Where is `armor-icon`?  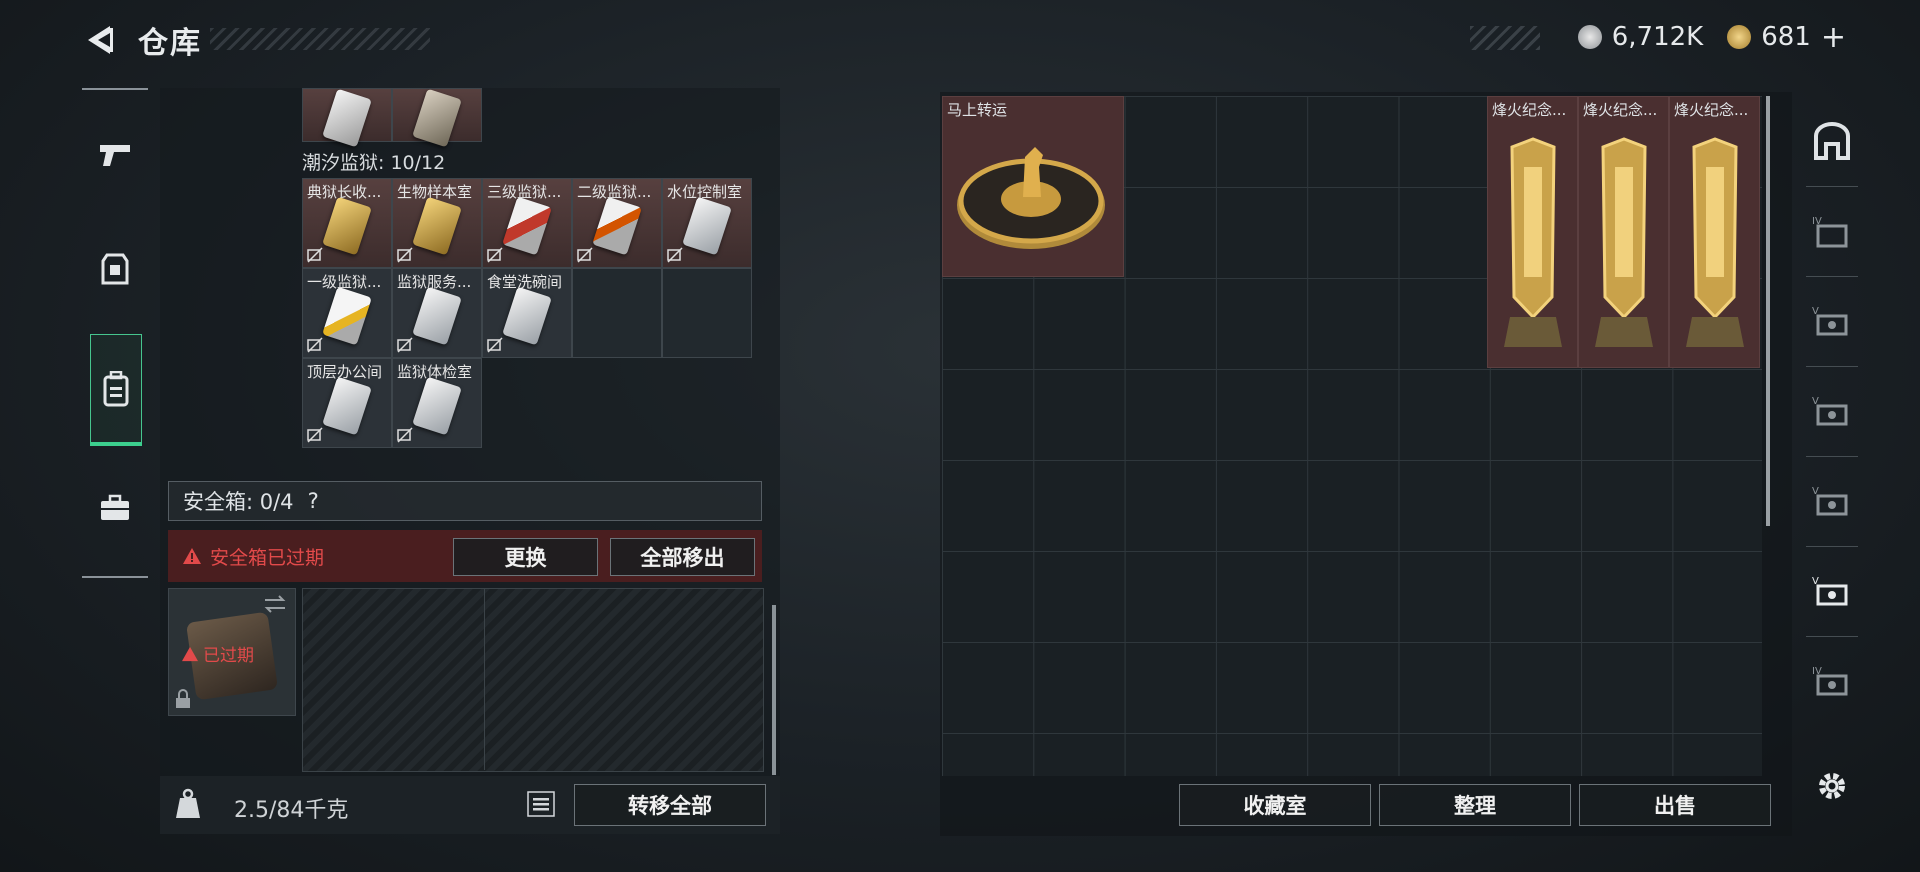 armor-icon is located at coordinates (115, 269).